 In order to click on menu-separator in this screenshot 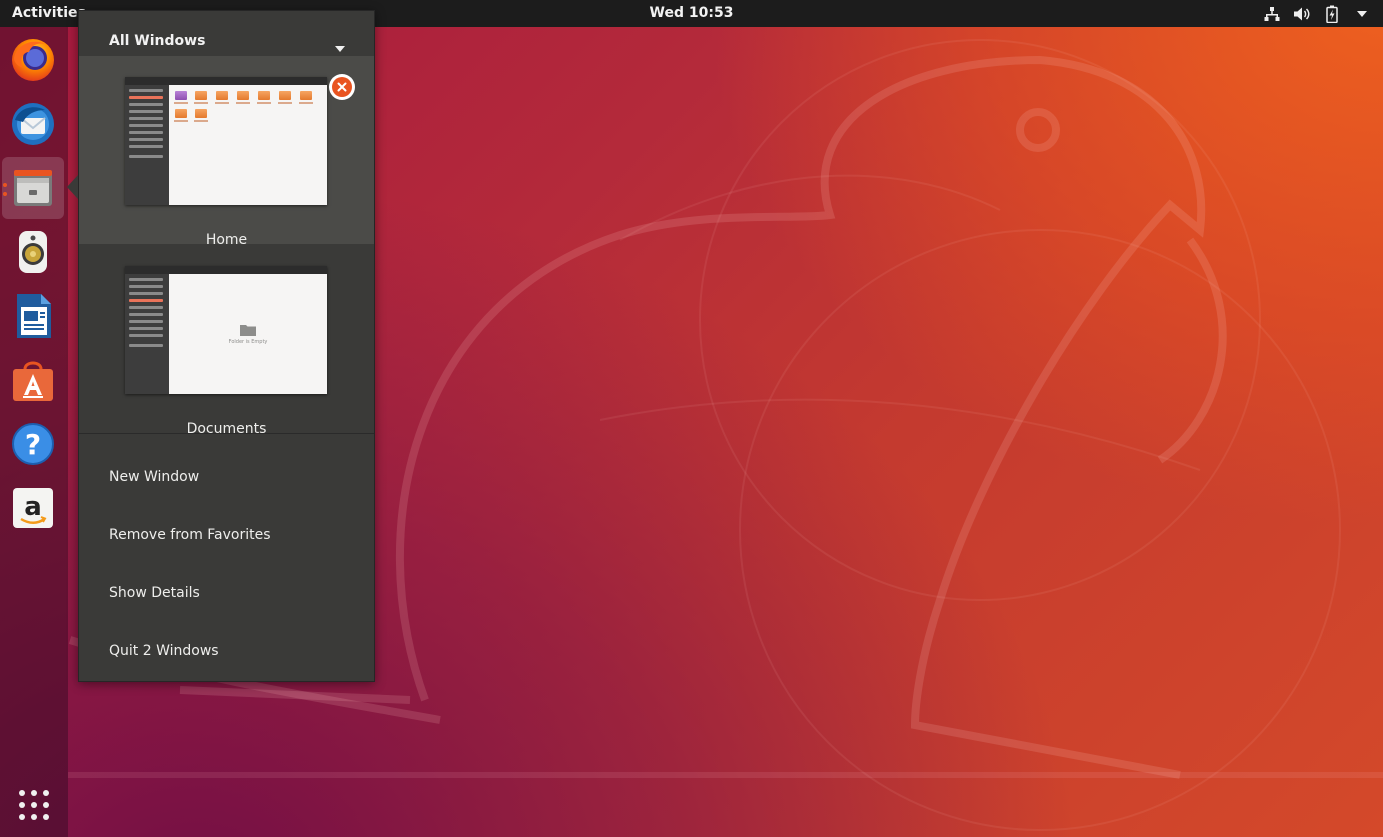, I will do `click(226, 433)`.